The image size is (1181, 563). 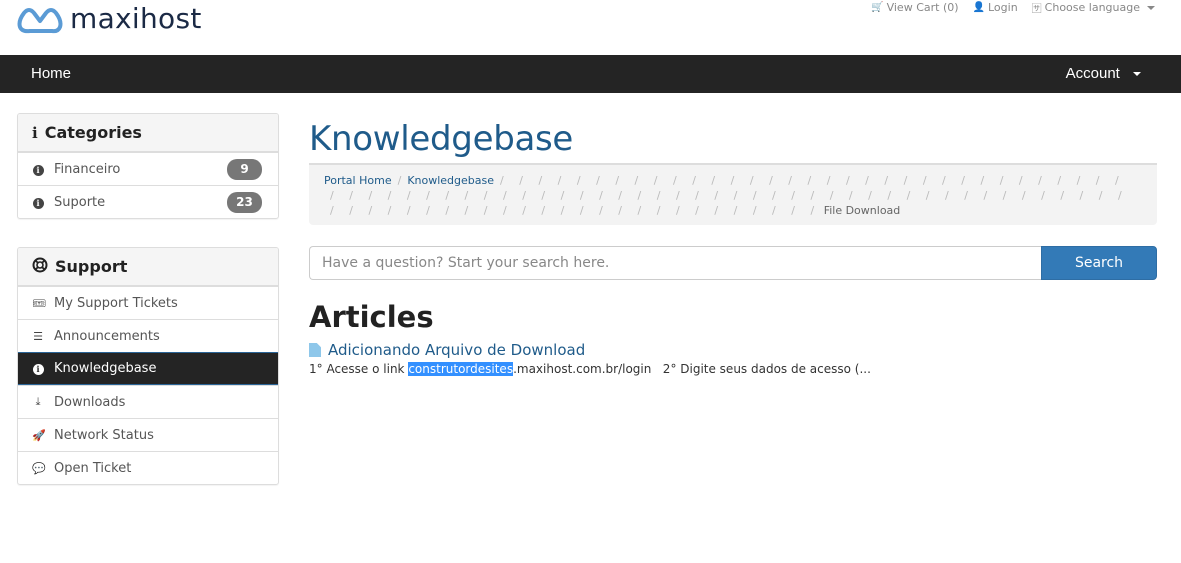 I want to click on brand-name: maxihost, so click(x=136, y=18).